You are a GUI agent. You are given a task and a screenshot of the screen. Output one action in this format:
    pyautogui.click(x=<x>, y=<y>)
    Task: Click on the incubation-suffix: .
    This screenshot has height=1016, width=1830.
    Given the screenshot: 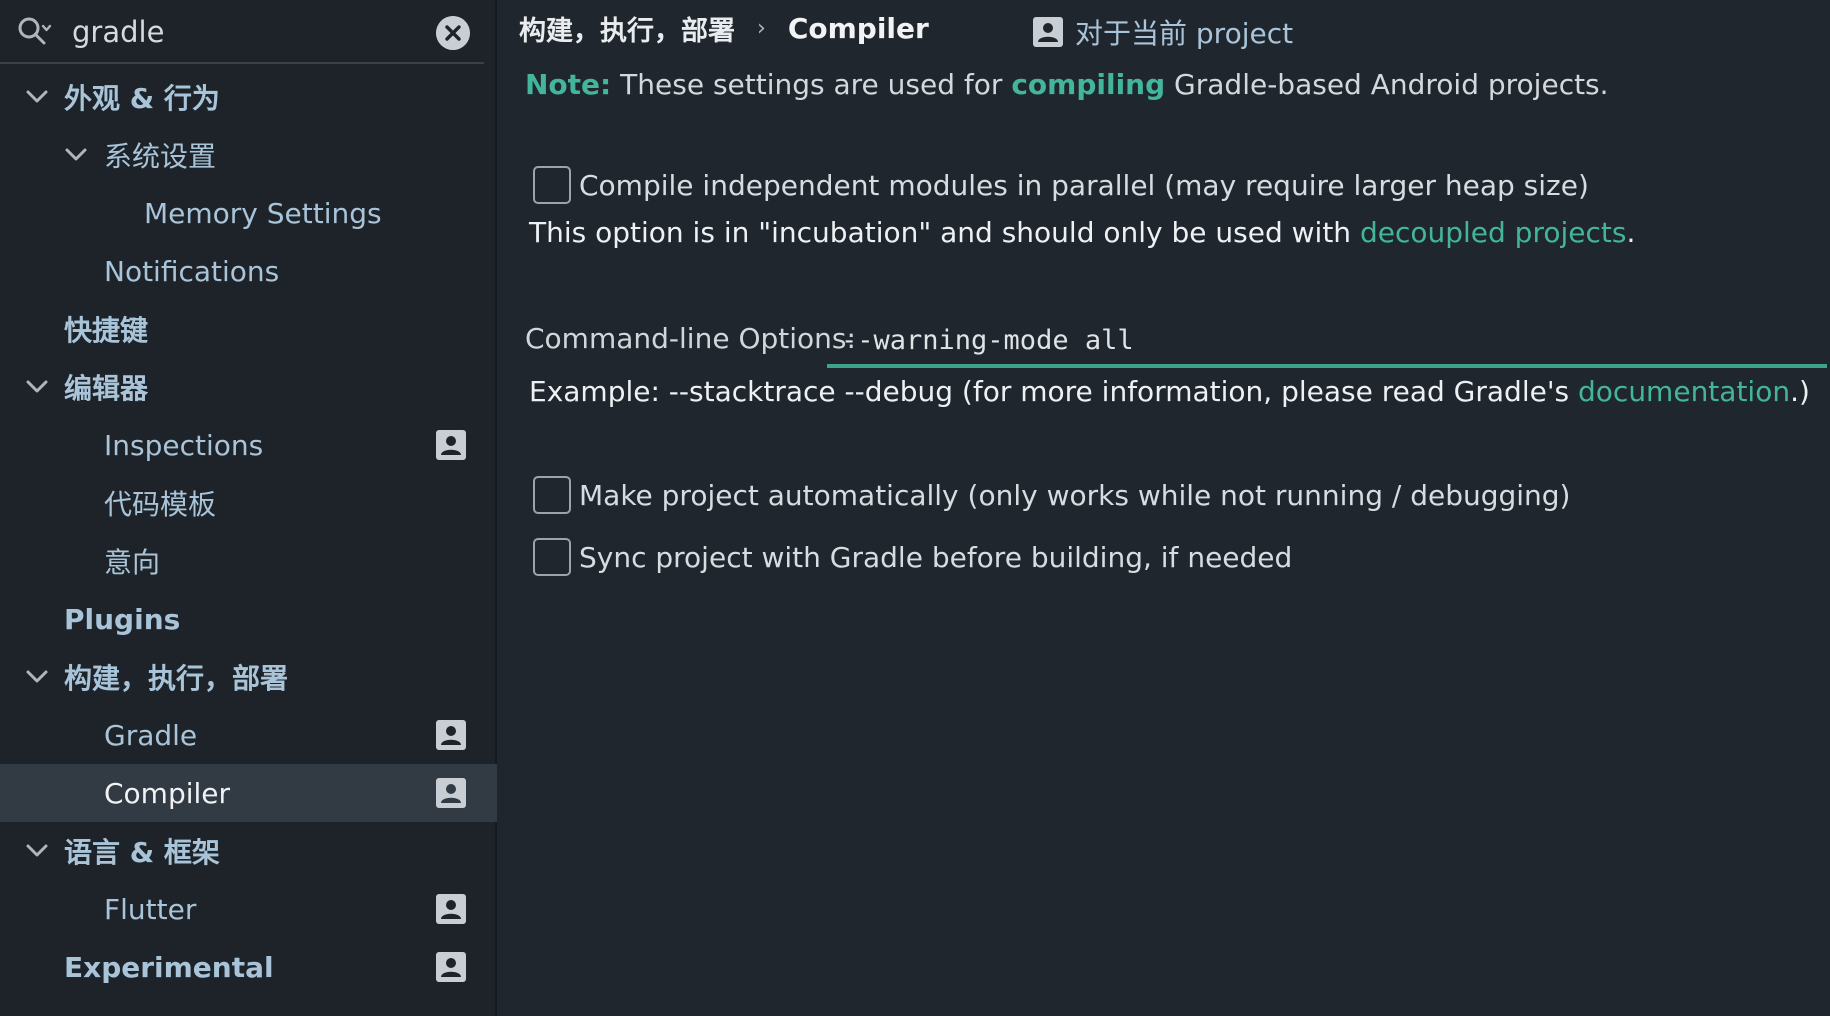 What is the action you would take?
    pyautogui.click(x=1631, y=232)
    